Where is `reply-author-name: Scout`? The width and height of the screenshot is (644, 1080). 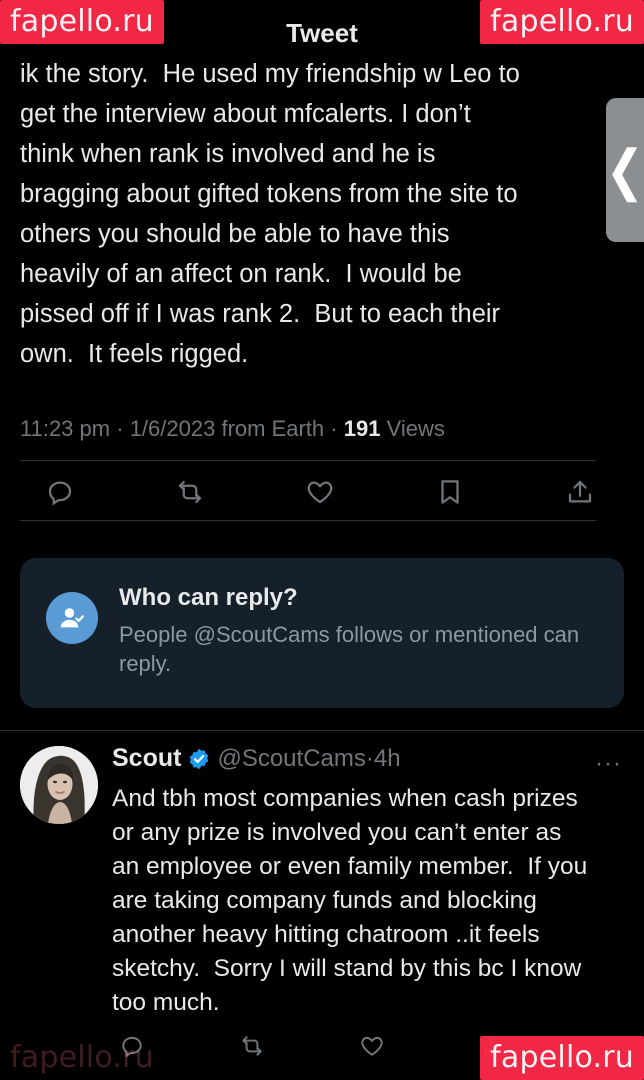
reply-author-name: Scout is located at coordinates (146, 758).